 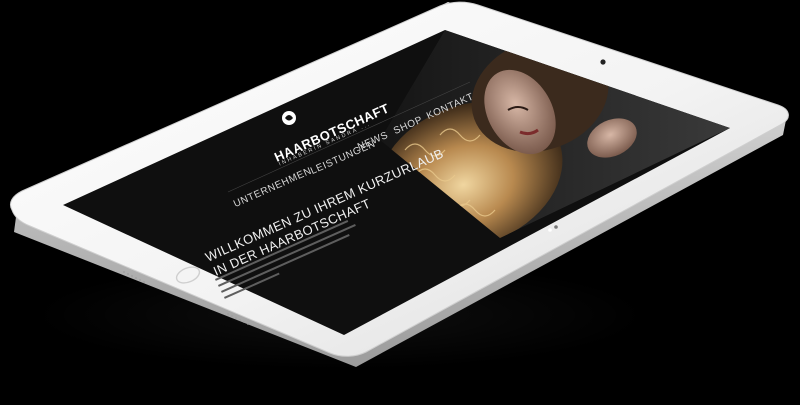 What do you see at coordinates (450, 106) in the screenshot?
I see `nav-item-kontakt: KONTAKT` at bounding box center [450, 106].